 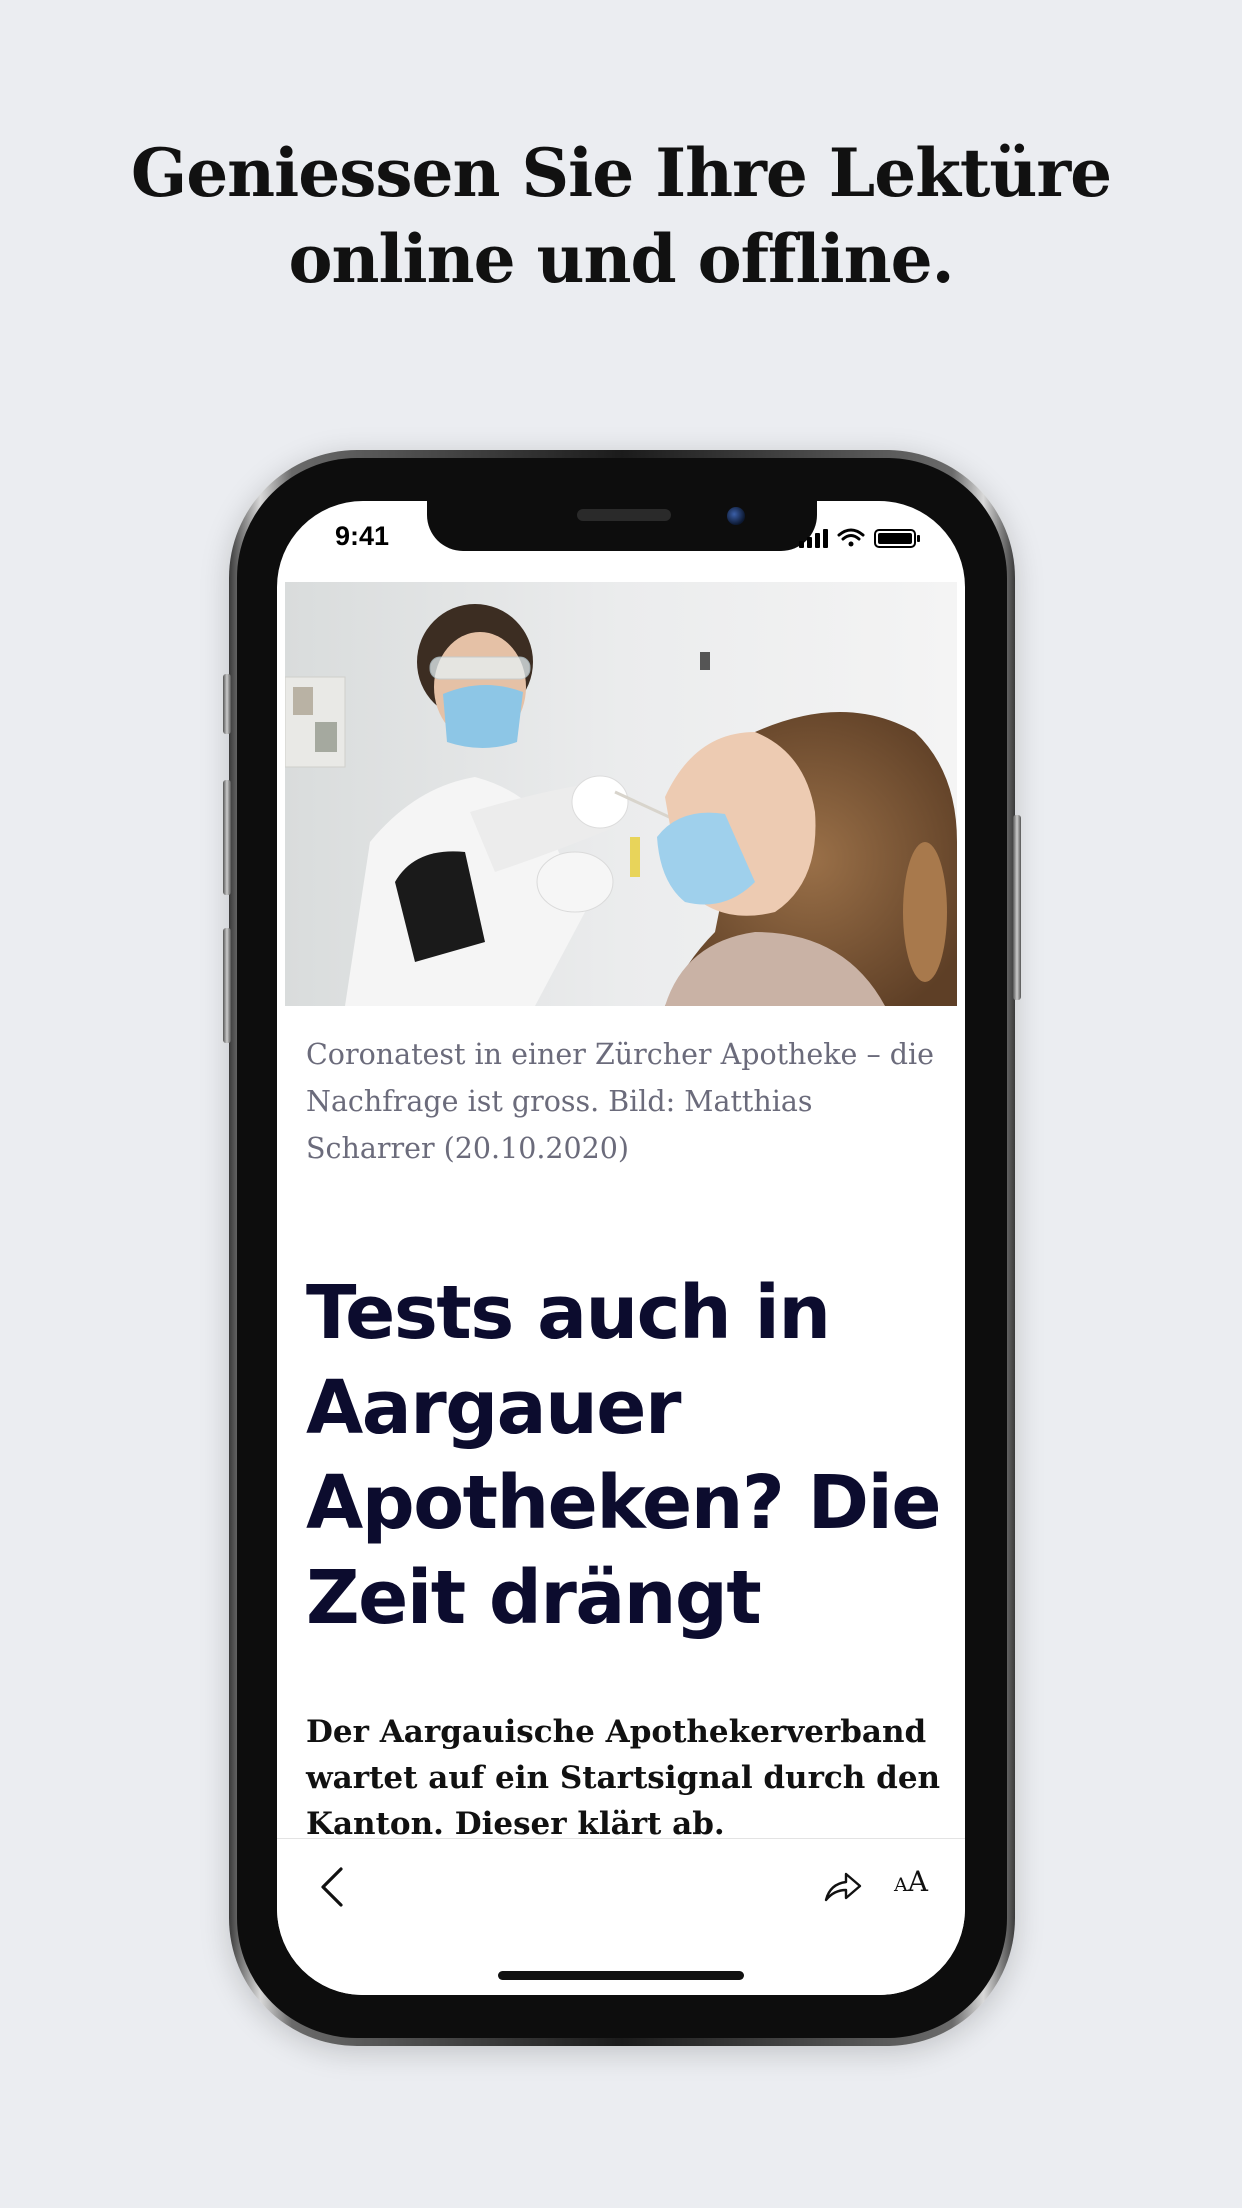 What do you see at coordinates (813, 538) in the screenshot?
I see `signal-icon` at bounding box center [813, 538].